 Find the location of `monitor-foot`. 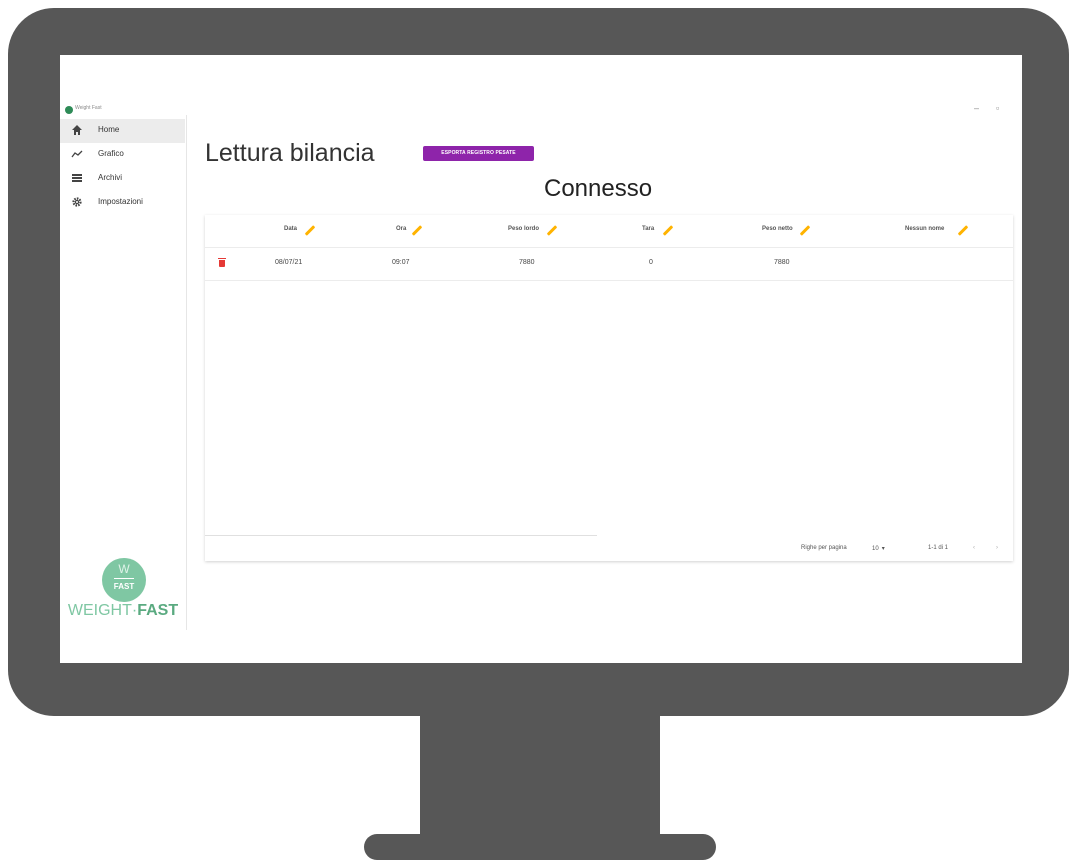

monitor-foot is located at coordinates (540, 847).